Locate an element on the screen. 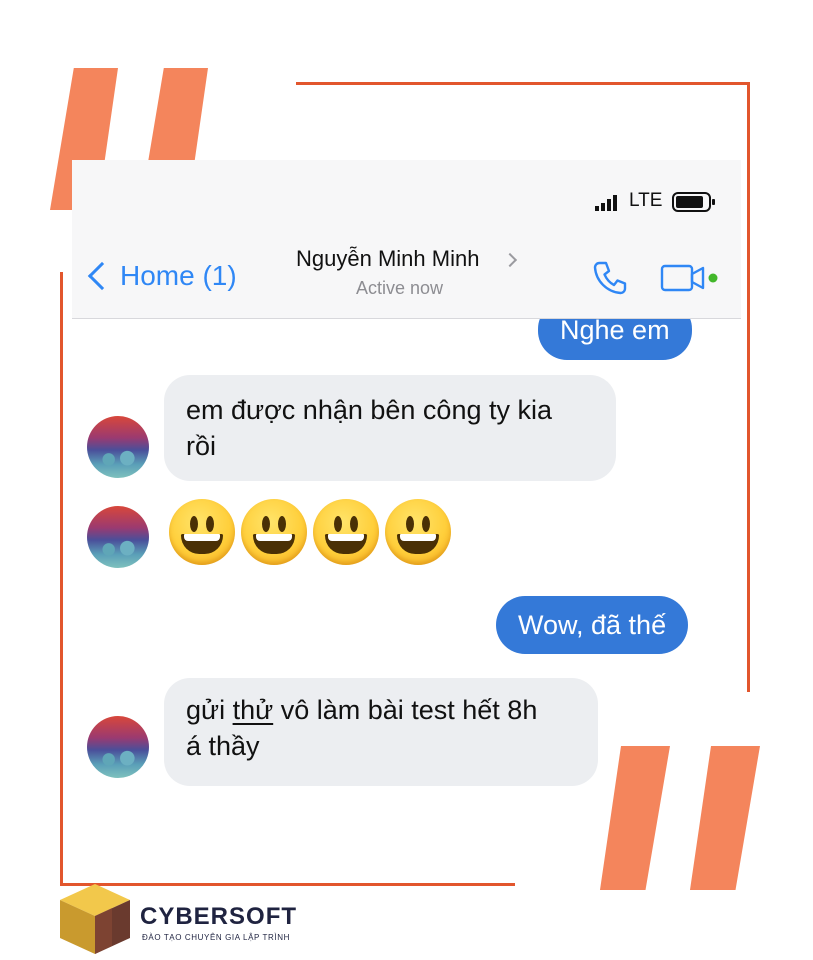 The height and width of the screenshot is (960, 813). video-call-icon is located at coordinates (690, 279).